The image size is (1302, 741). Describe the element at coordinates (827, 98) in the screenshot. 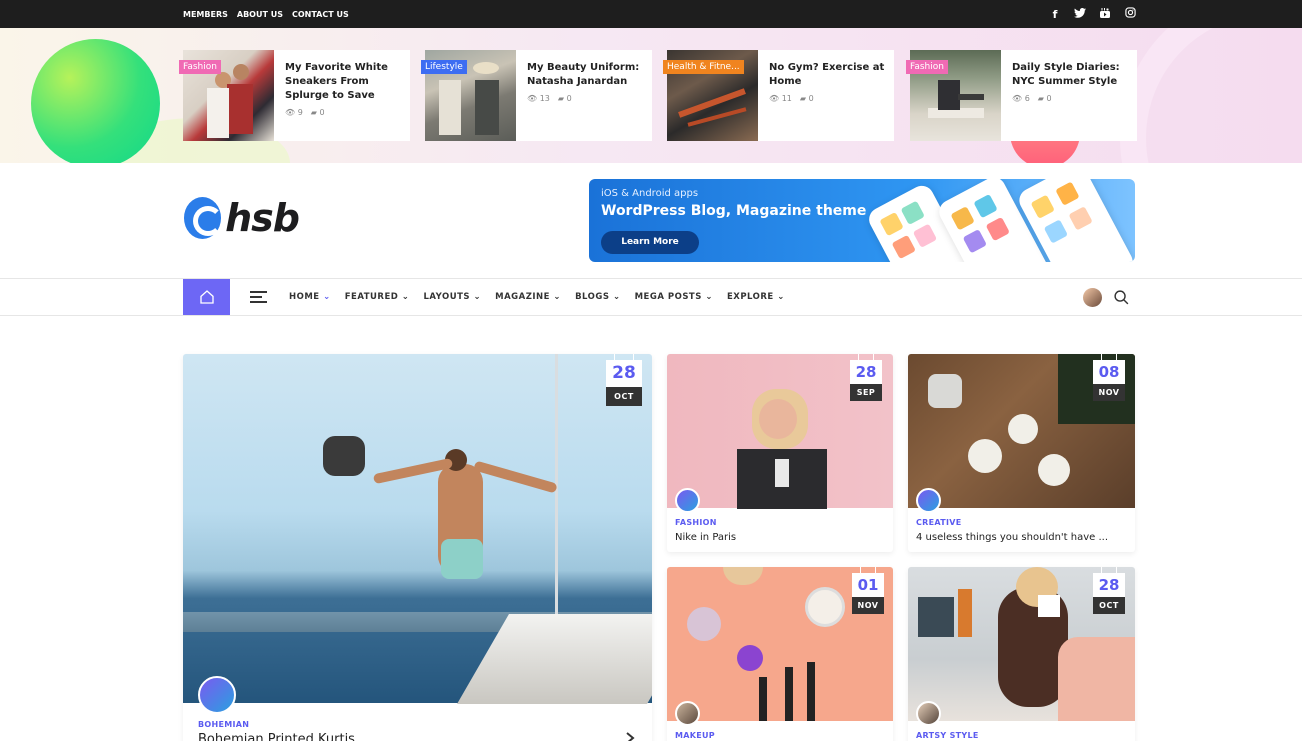

I see `trending-meta: 👁 11 ▰ 0` at that location.